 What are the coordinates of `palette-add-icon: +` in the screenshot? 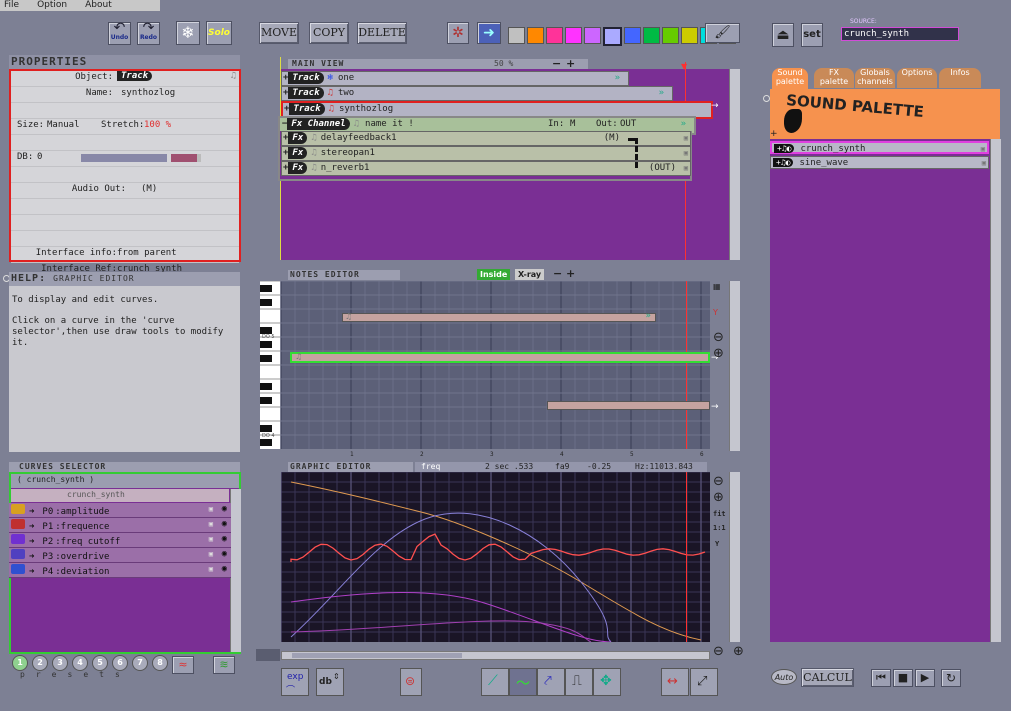 It's located at (774, 134).